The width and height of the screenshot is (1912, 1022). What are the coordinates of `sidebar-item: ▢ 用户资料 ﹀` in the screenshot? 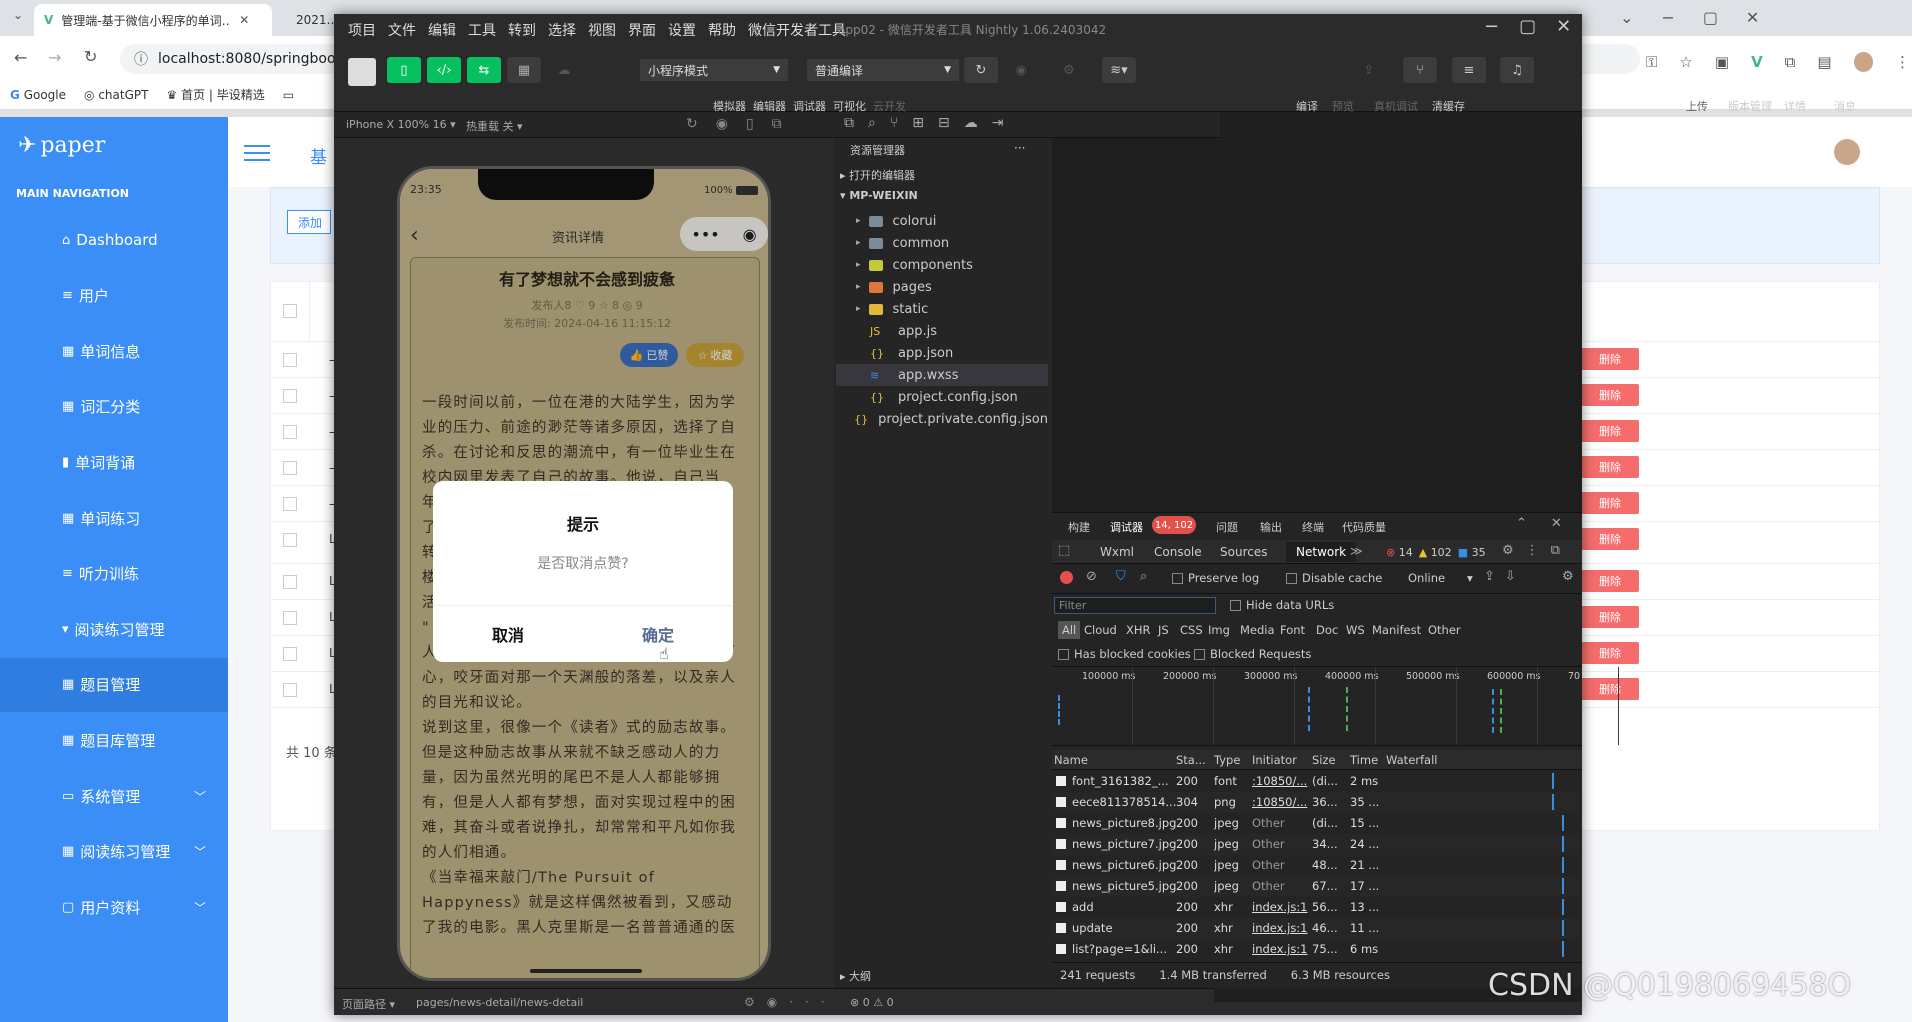 It's located at (114, 907).